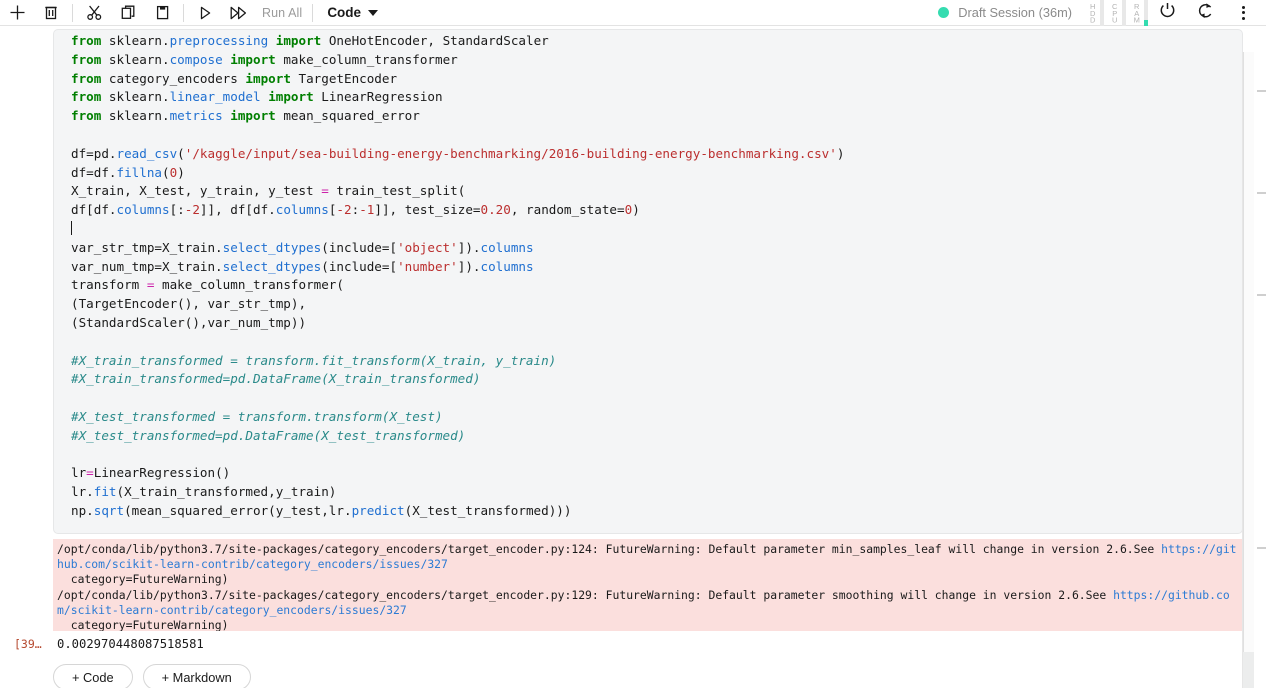 Image resolution: width=1266 pixels, height=688 pixels. I want to click on delete-cell-button, so click(51, 13).